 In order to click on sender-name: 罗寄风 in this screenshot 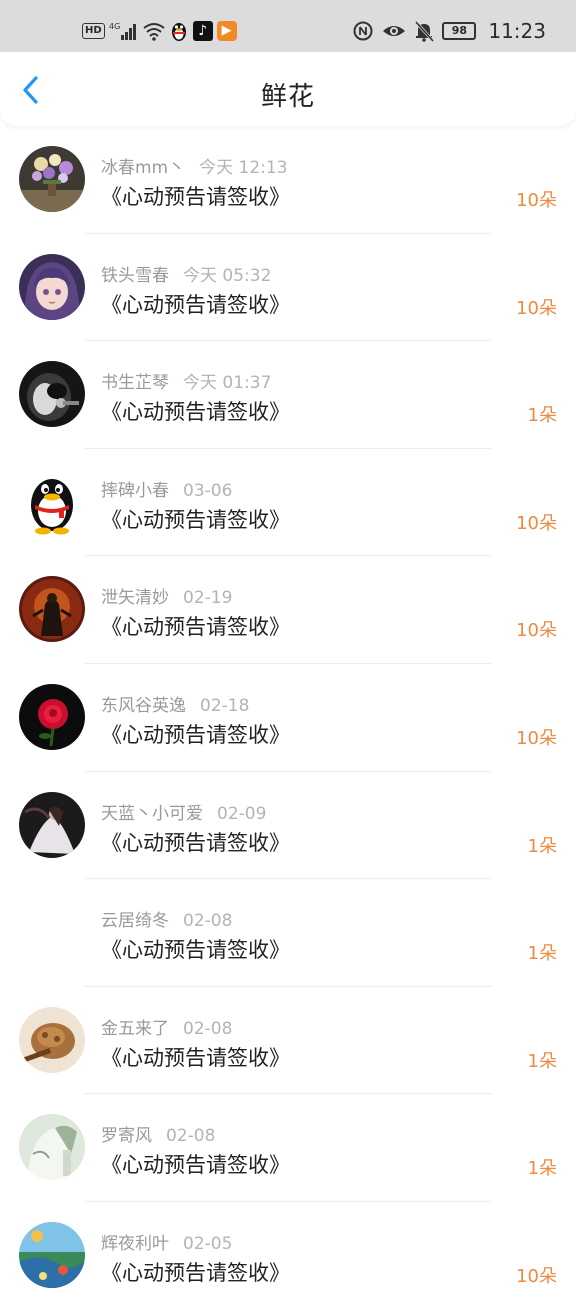, I will do `click(126, 1136)`.